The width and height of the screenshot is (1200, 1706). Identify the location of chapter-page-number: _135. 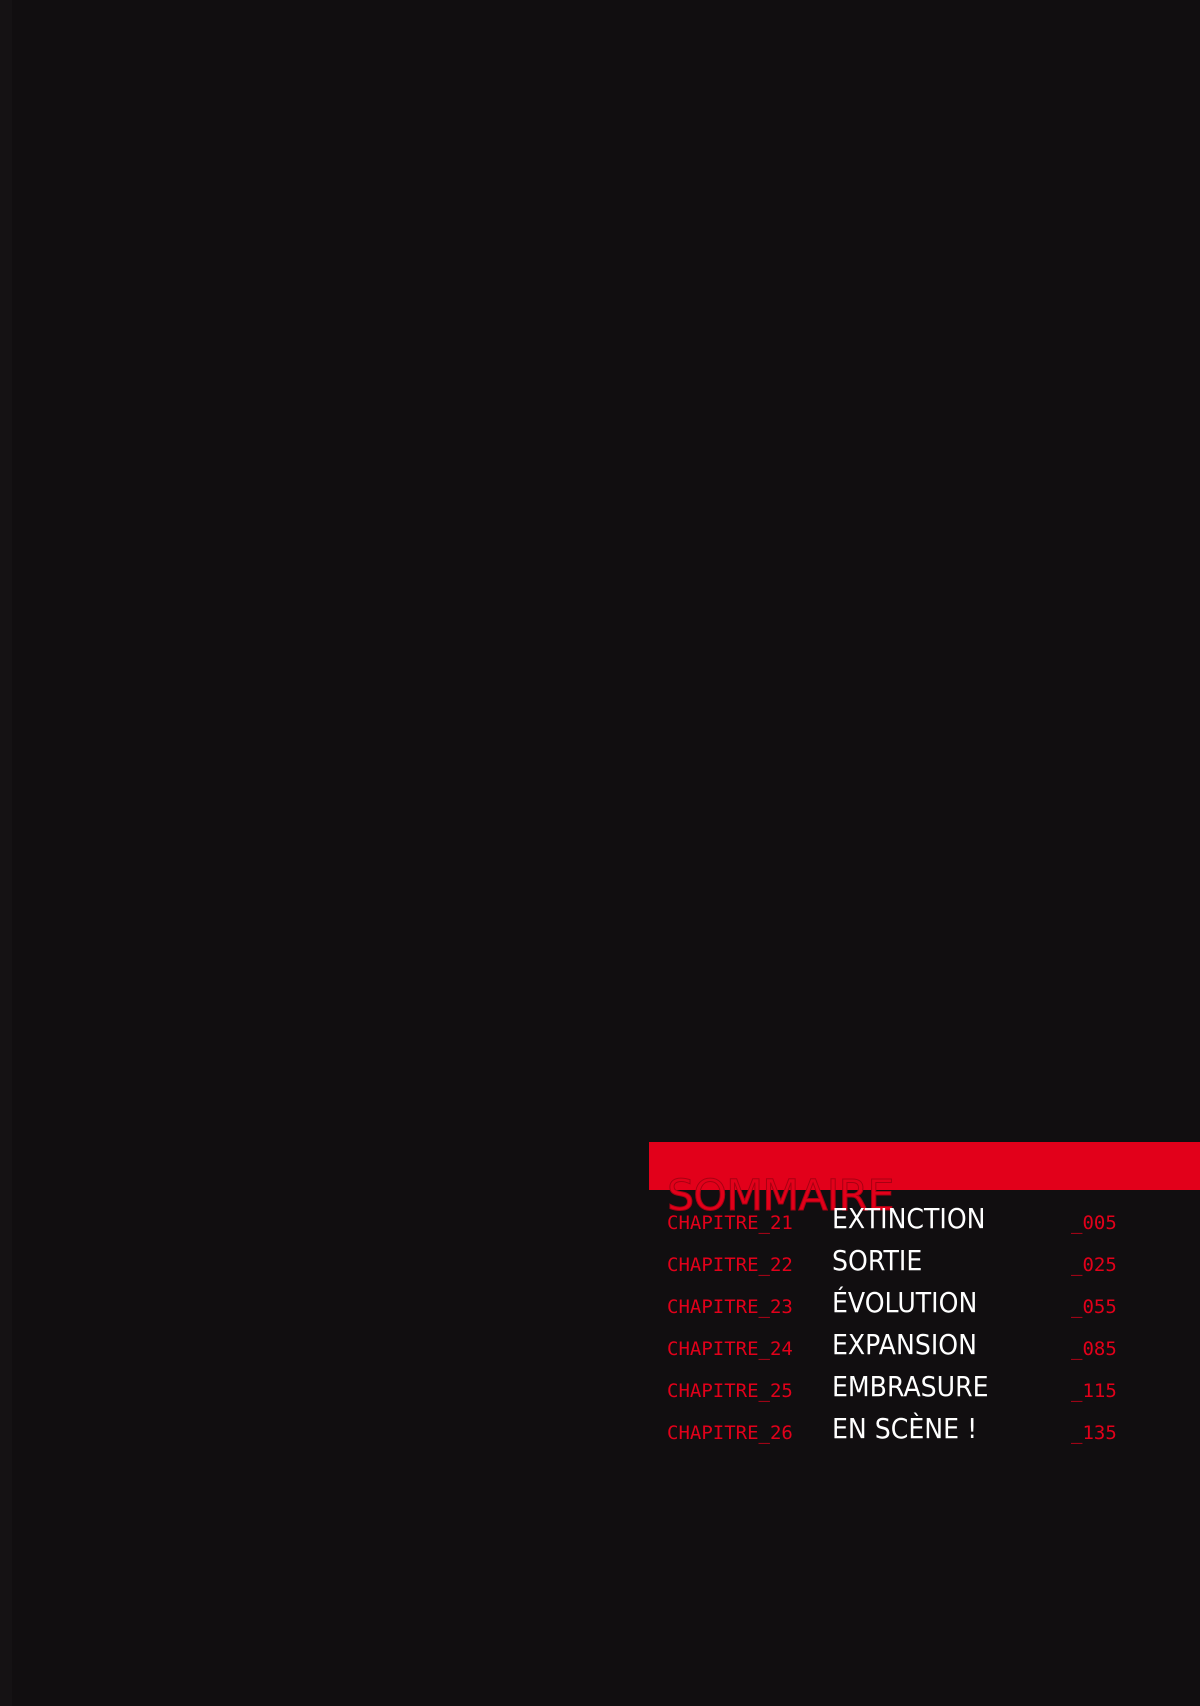
(1094, 1433).